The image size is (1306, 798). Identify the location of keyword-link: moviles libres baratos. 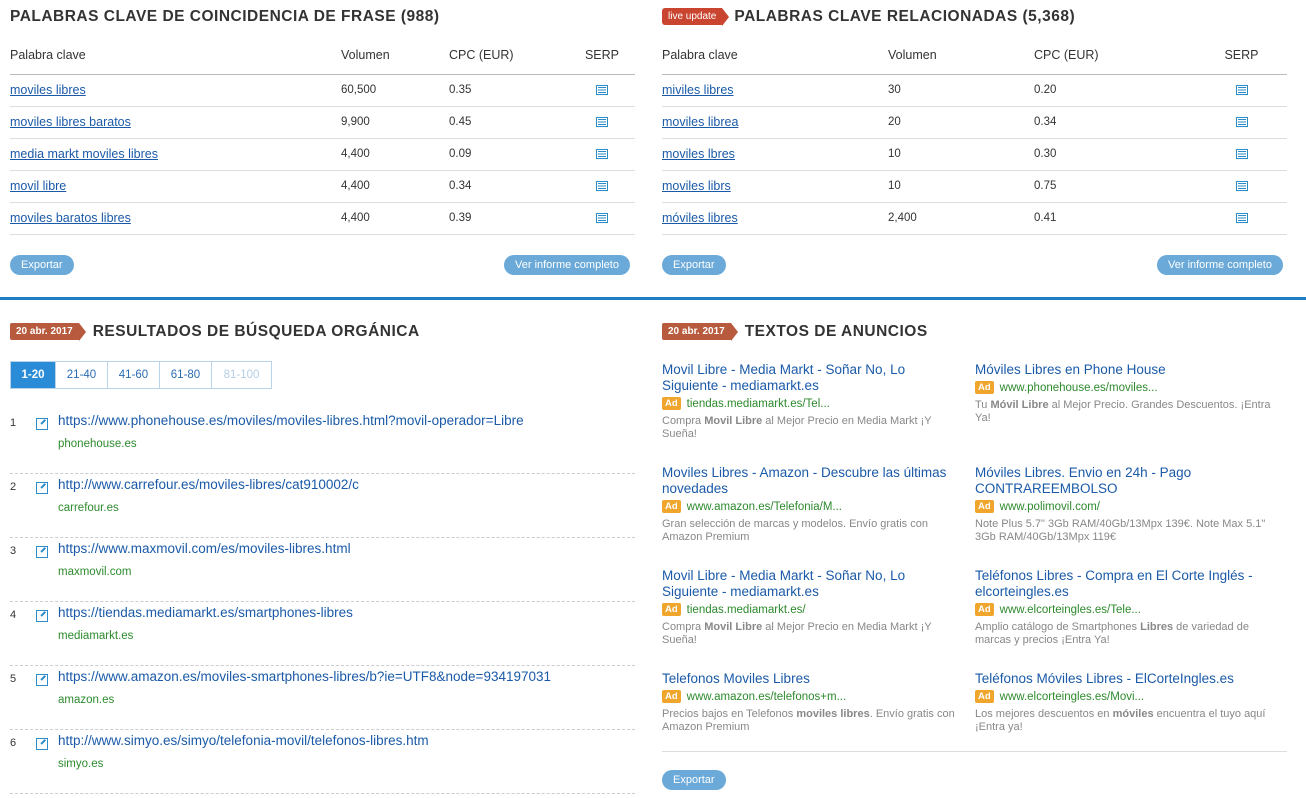
(70, 122).